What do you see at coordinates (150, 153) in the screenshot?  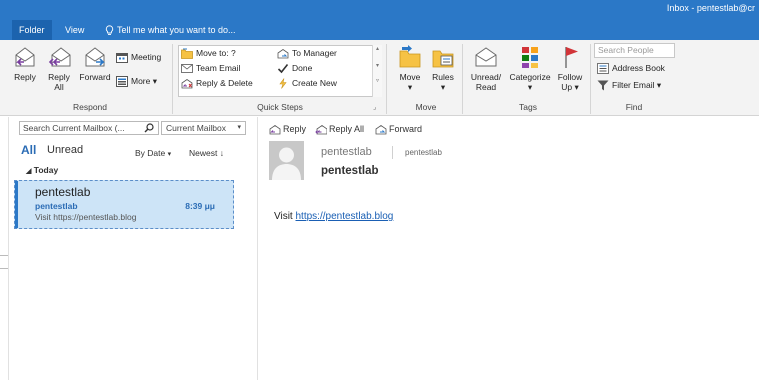 I see `sort-by-label: By Date` at bounding box center [150, 153].